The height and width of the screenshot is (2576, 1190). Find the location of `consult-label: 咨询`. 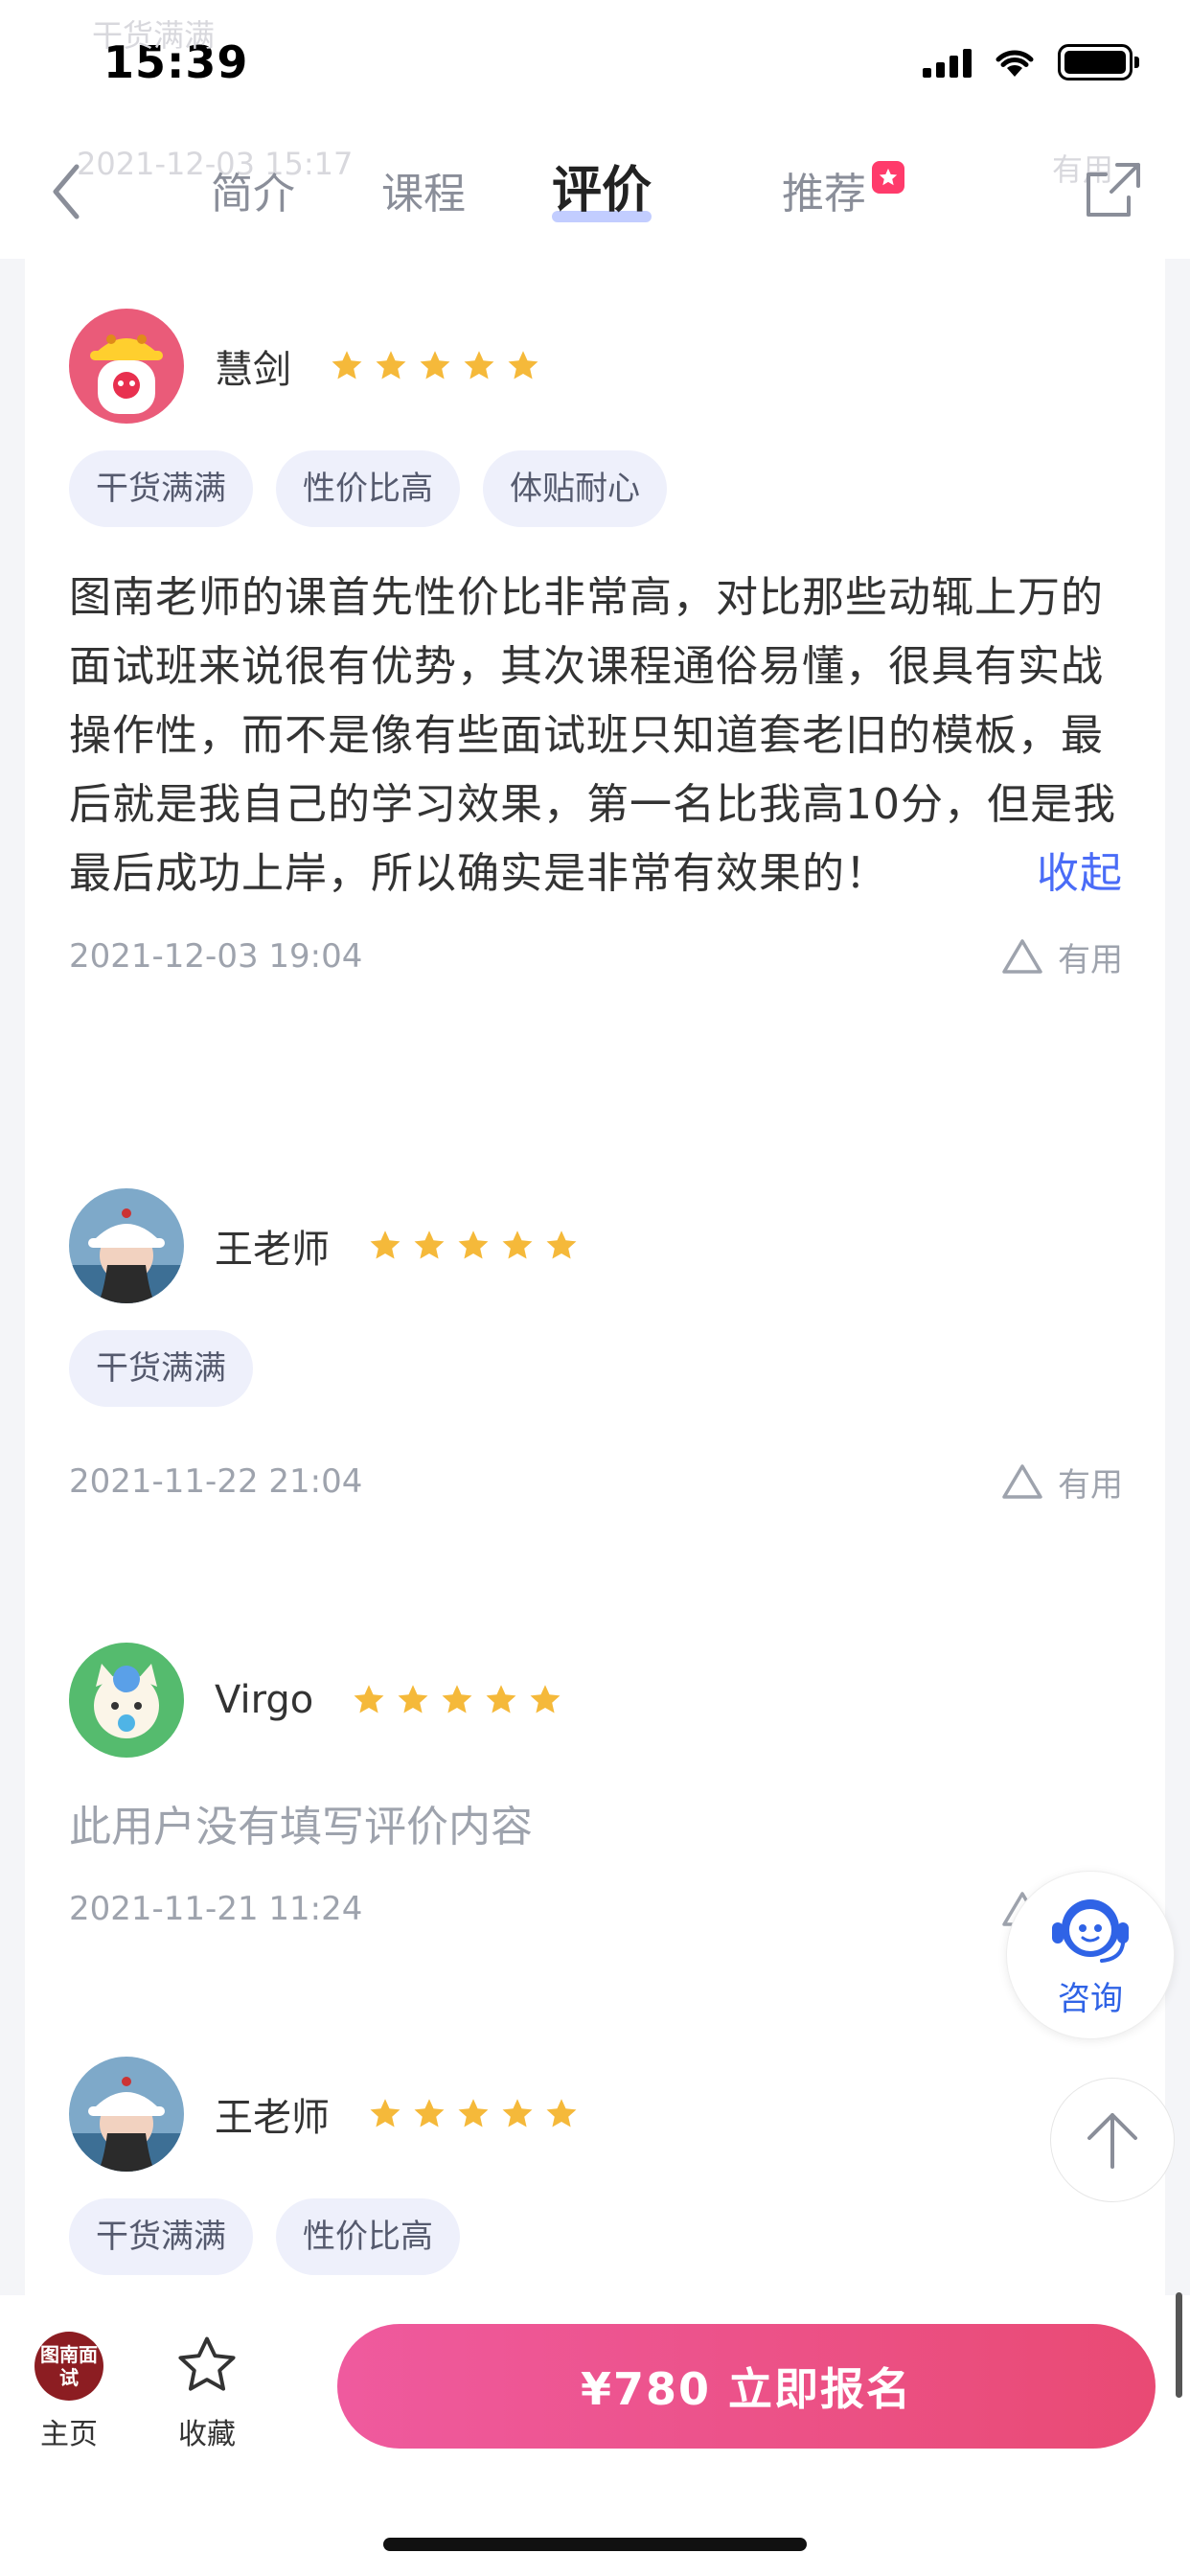

consult-label: 咨询 is located at coordinates (1091, 1998).